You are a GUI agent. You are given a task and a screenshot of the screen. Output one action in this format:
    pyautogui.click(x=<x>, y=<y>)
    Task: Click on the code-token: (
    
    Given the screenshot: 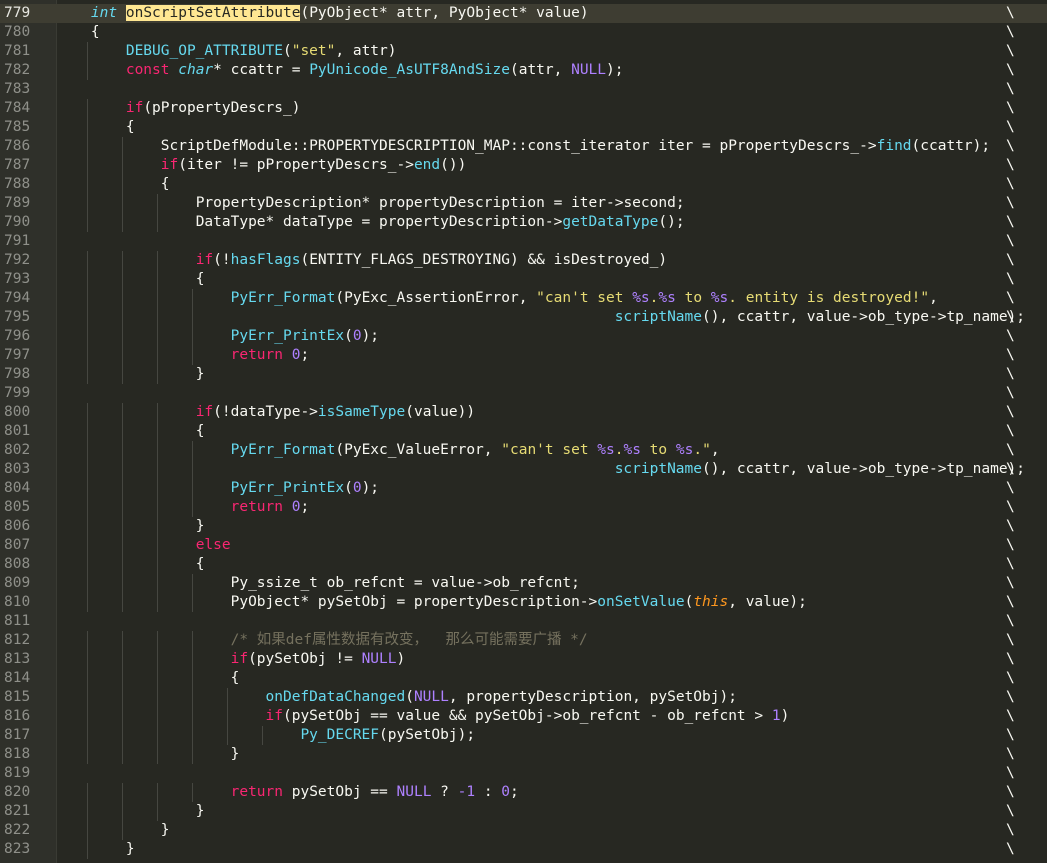 What is the action you would take?
    pyautogui.click(x=348, y=336)
    